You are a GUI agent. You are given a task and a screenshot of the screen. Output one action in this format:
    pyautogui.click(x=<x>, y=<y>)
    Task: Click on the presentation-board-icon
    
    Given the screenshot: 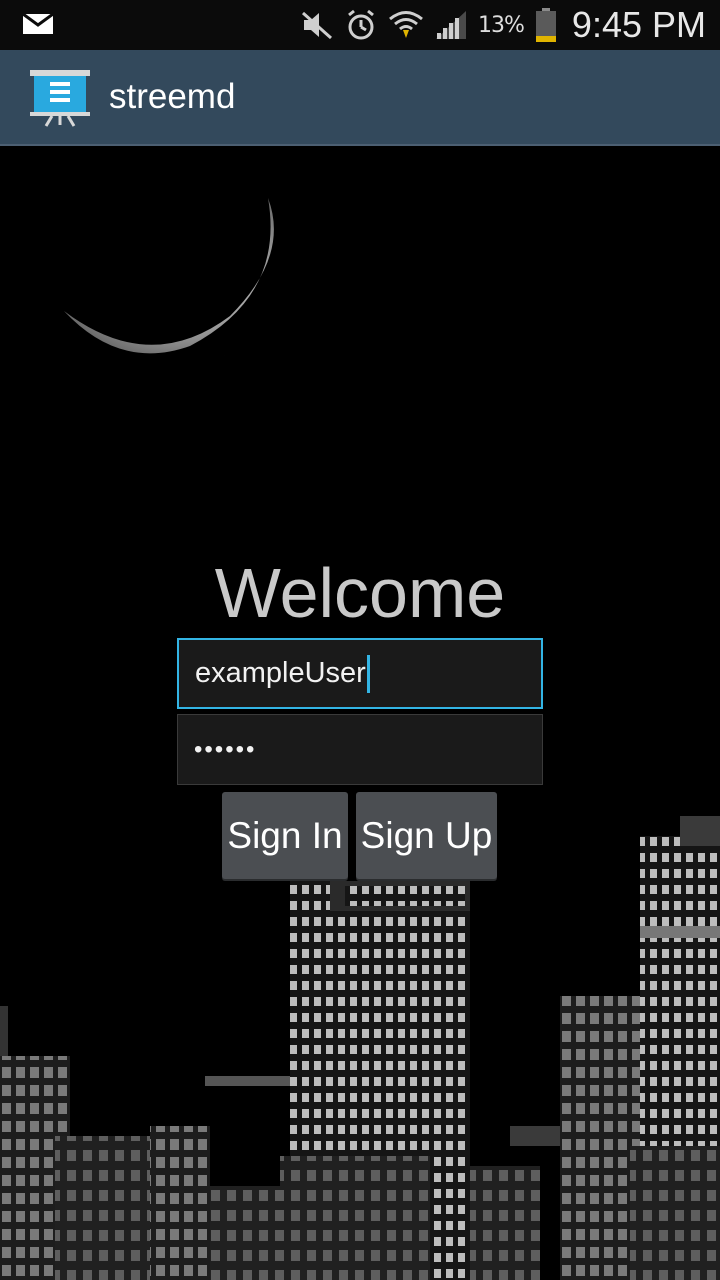 What is the action you would take?
    pyautogui.click(x=60, y=98)
    